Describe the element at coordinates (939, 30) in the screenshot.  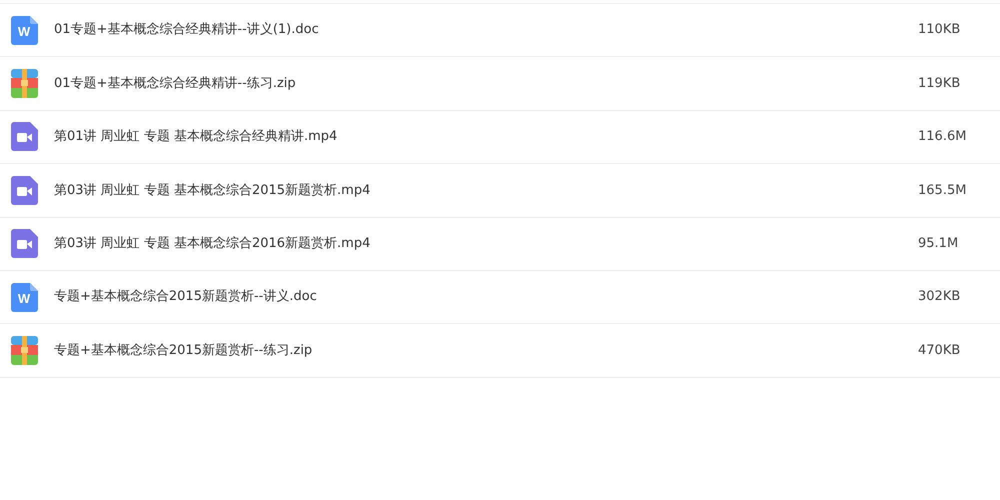
I see `file-size: 110KB` at that location.